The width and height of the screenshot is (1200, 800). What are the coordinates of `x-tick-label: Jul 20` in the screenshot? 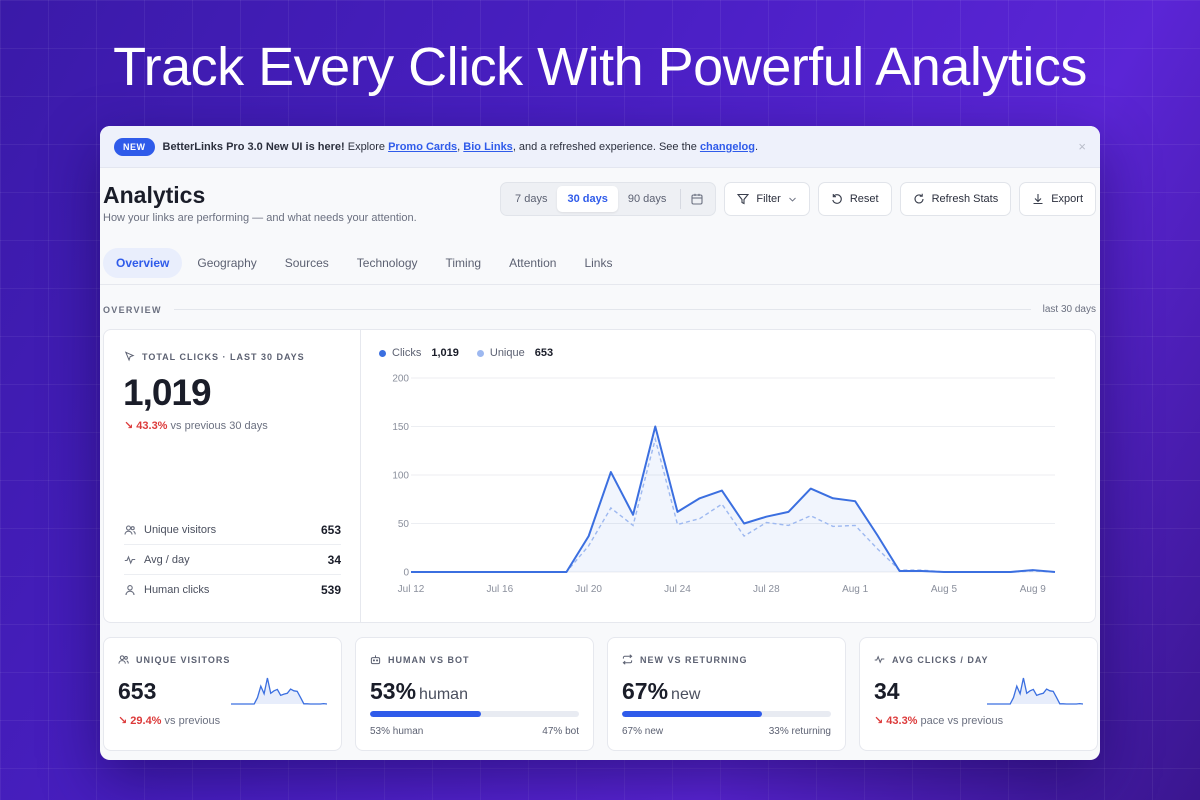 It's located at (588, 589).